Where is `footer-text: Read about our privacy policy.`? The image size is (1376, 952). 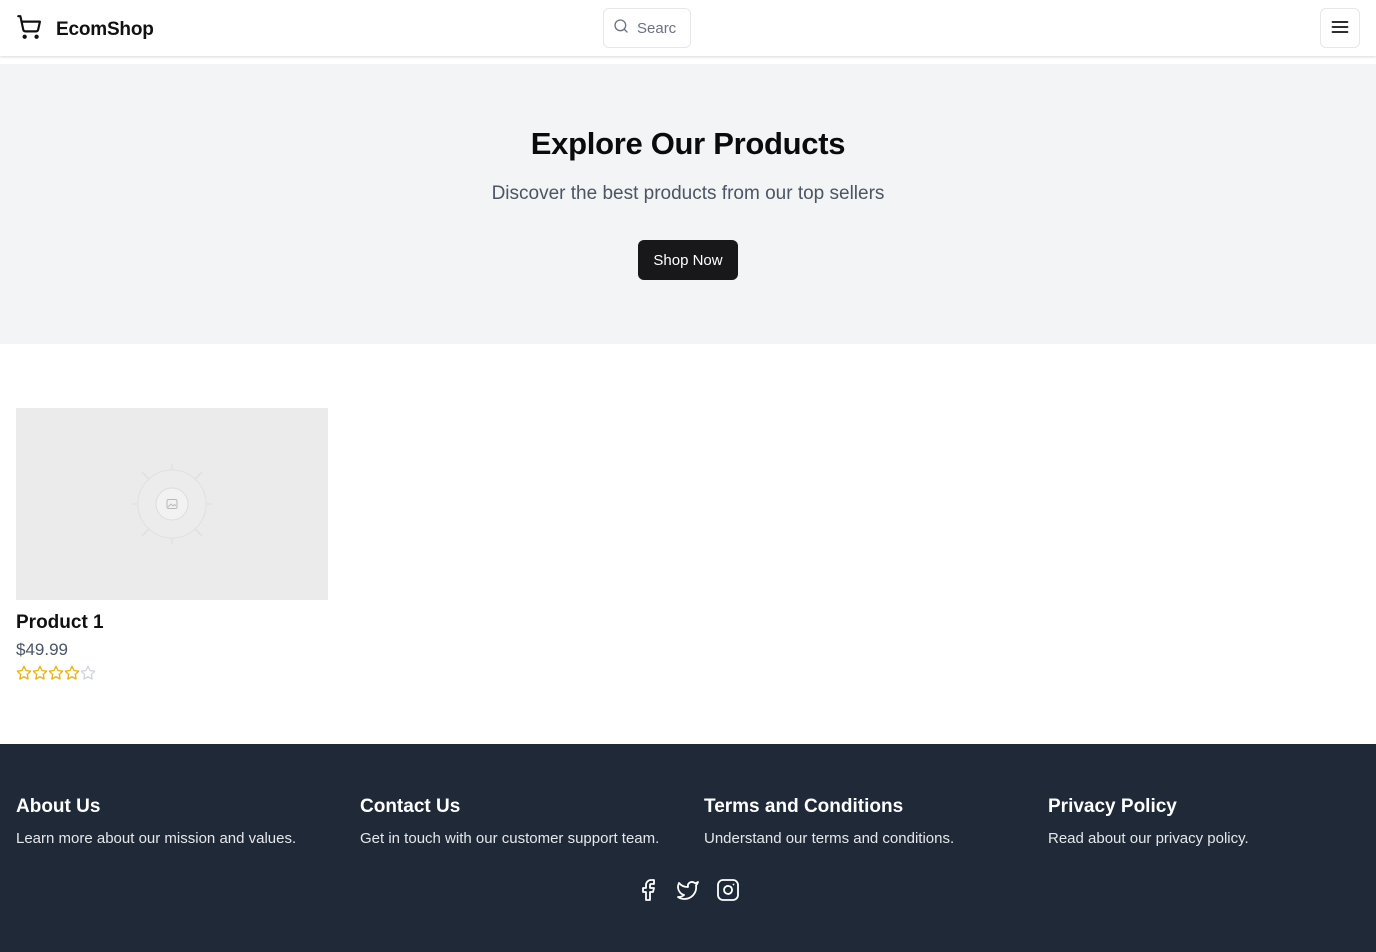
footer-text: Read about our privacy policy. is located at coordinates (1148, 838).